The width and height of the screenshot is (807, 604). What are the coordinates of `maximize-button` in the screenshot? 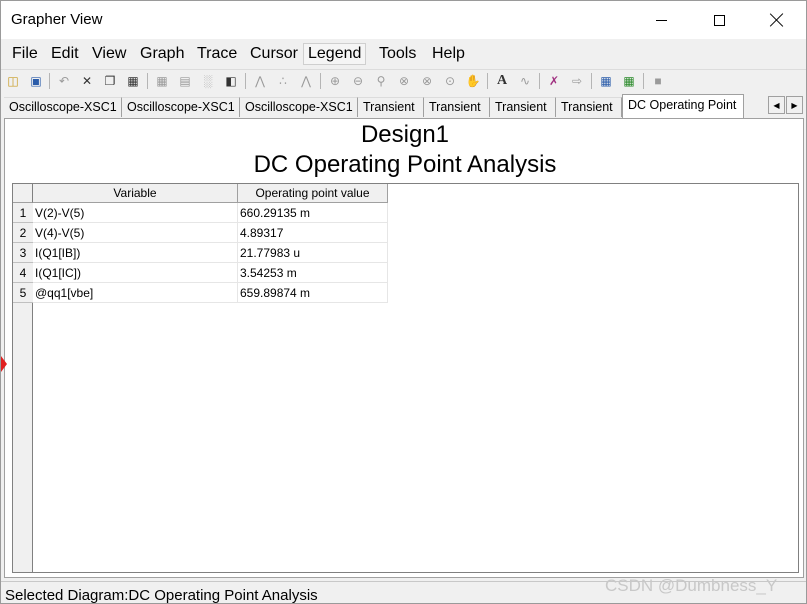 It's located at (719, 20).